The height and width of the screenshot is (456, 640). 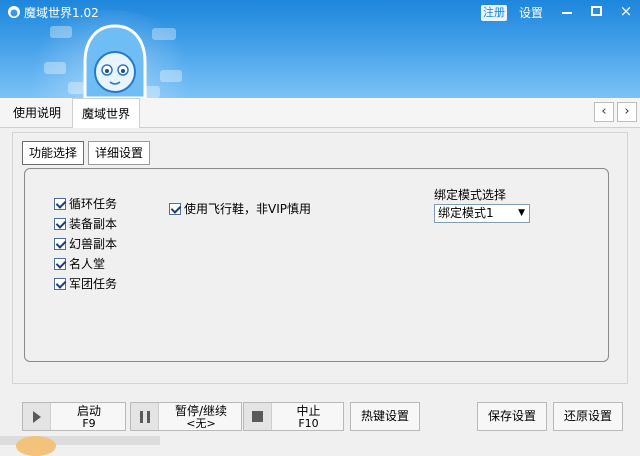 I want to click on bind-mode-select: 绑定模式1 ▼, so click(x=482, y=213).